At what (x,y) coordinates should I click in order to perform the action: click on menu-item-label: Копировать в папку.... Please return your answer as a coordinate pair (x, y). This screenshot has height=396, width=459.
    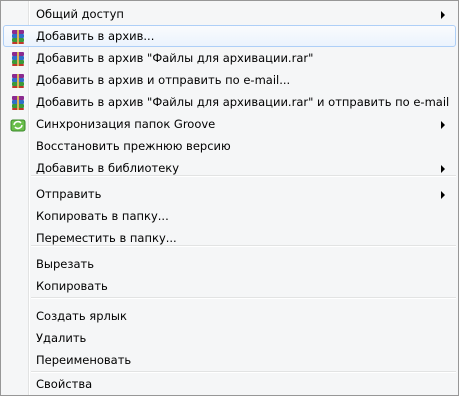
    Looking at the image, I should click on (102, 216).